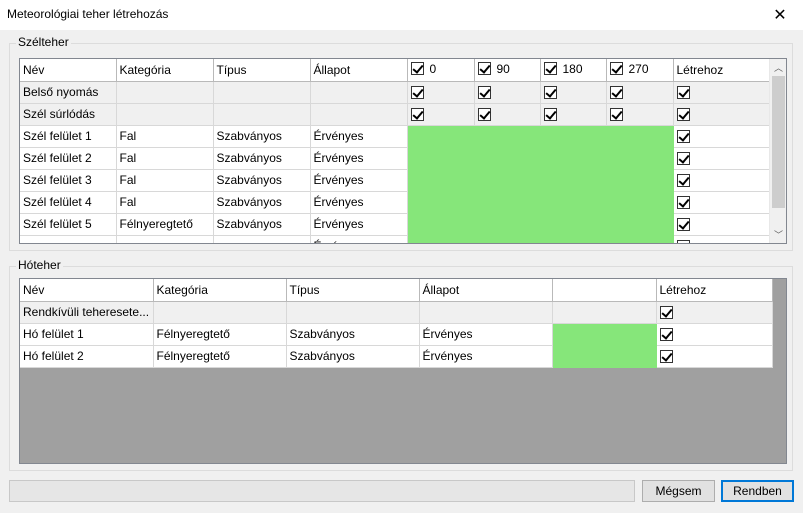 This screenshot has width=803, height=513. I want to click on cell-name: Szél felület 1, so click(68, 136).